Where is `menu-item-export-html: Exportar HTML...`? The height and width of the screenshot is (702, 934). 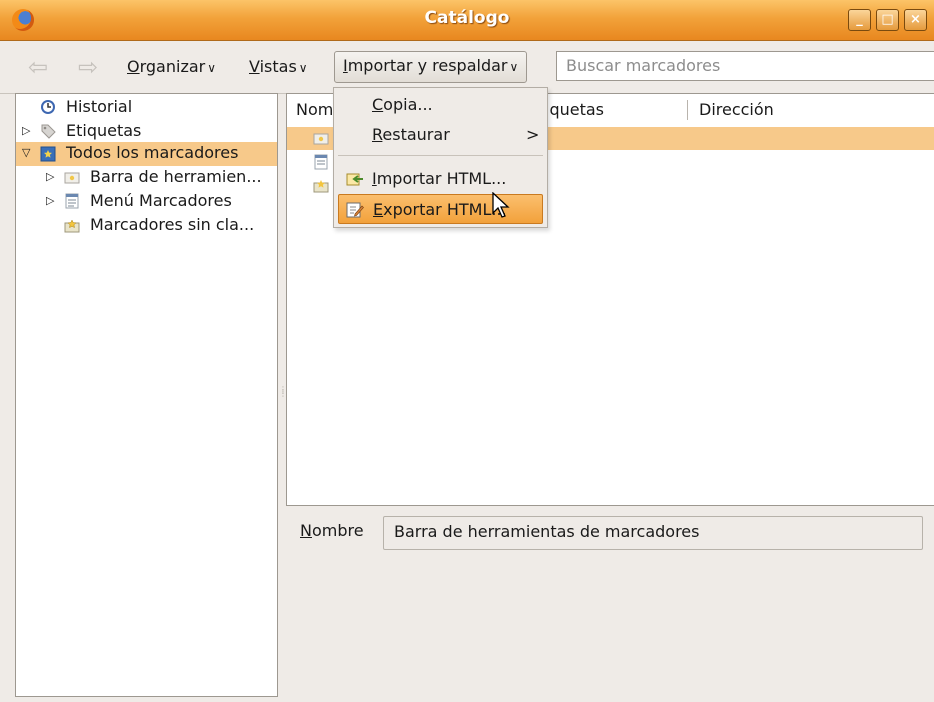
menu-item-export-html: Exportar HTML... is located at coordinates (440, 209).